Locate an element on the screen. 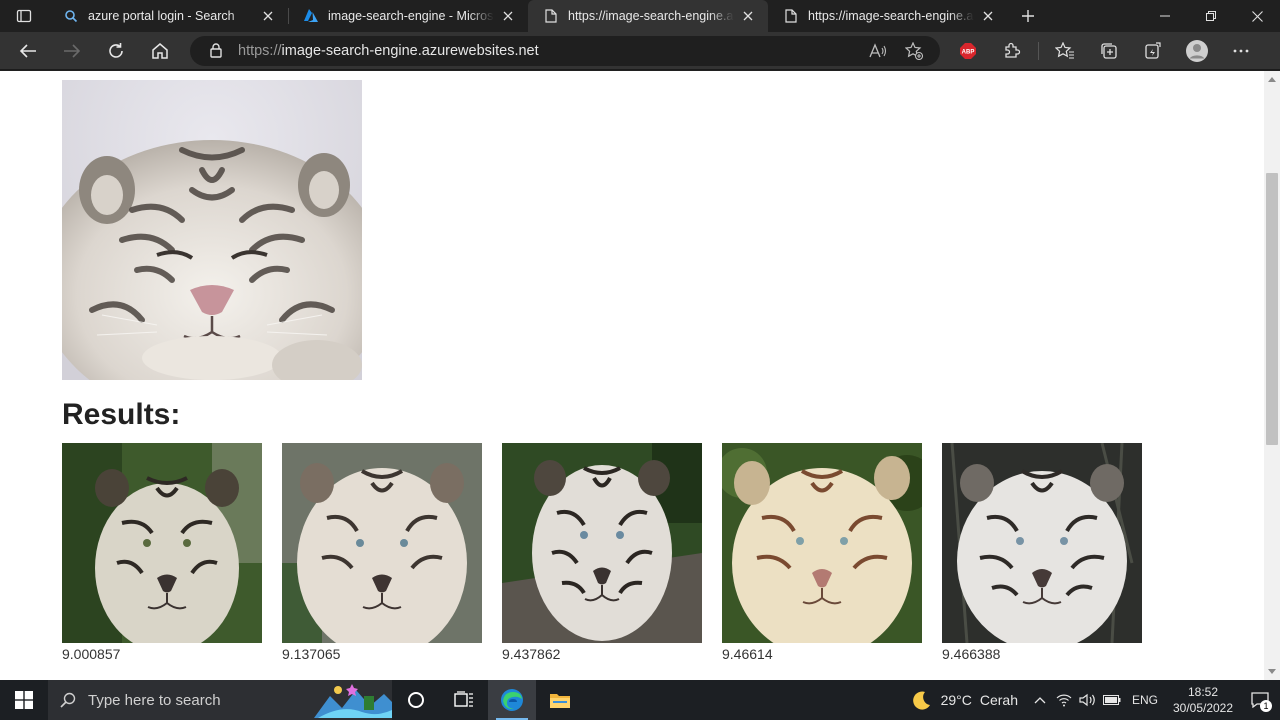  volume-button is located at coordinates (1088, 700).